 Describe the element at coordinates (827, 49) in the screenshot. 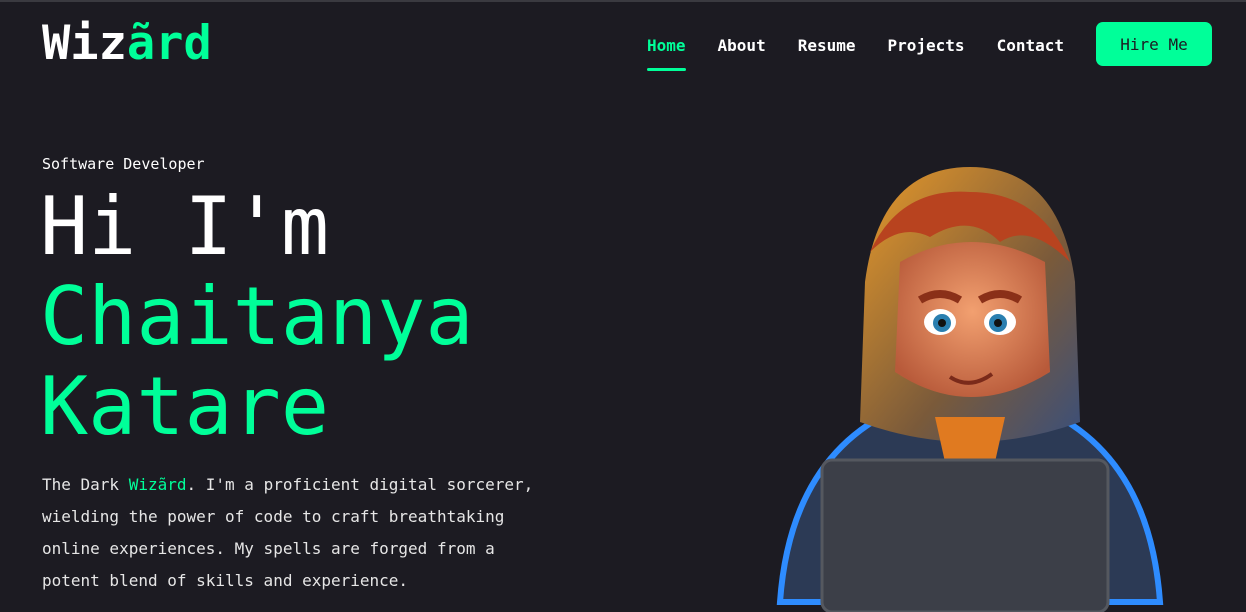

I see `nav-resume: Resume` at that location.